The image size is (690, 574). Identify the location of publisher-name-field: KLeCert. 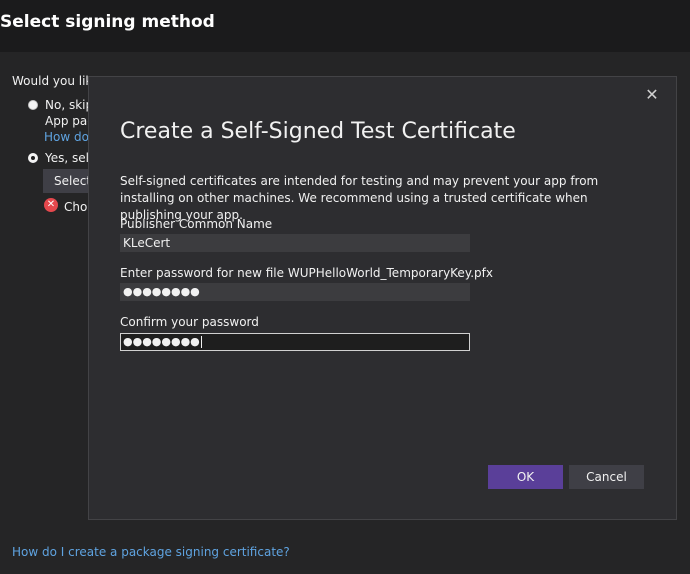
(295, 243).